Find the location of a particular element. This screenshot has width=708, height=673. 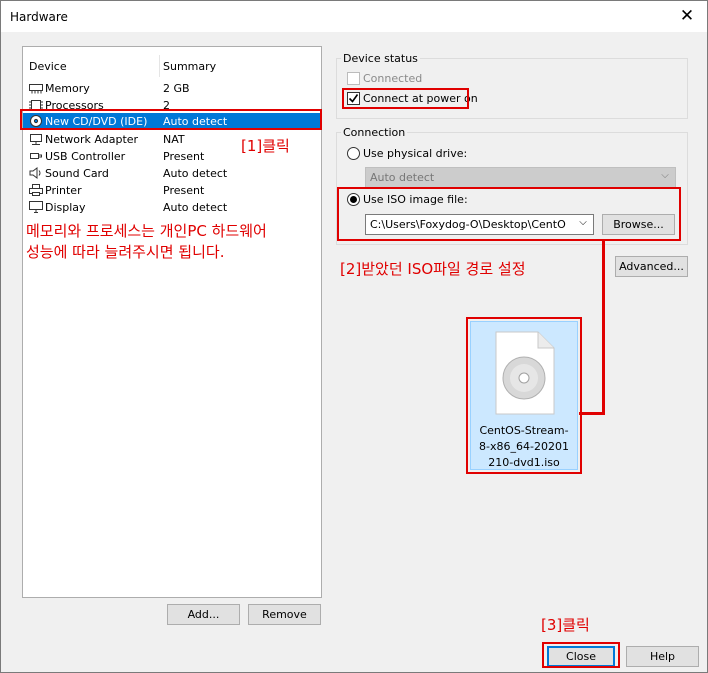

device-status-title: Device status is located at coordinates (380, 58).